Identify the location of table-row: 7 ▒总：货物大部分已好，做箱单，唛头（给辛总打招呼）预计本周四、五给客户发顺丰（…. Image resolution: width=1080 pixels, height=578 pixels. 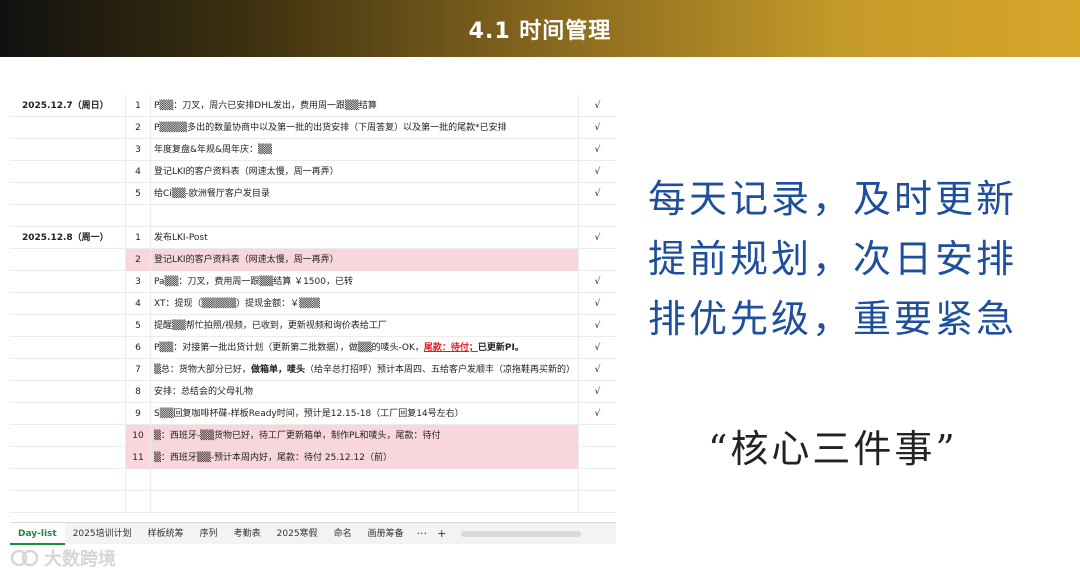
(313, 370).